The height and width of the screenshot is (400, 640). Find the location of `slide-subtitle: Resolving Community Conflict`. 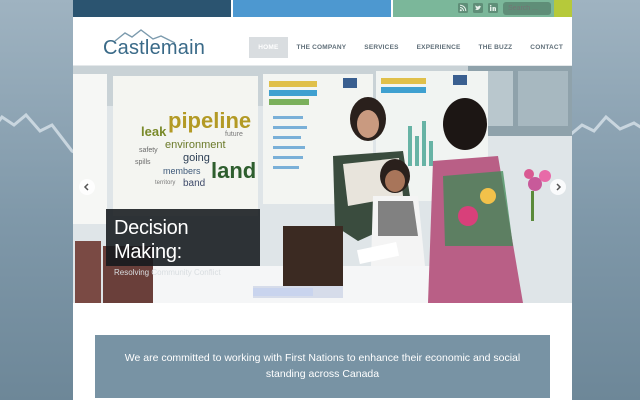

slide-subtitle: Resolving Community Conflict is located at coordinates (167, 272).